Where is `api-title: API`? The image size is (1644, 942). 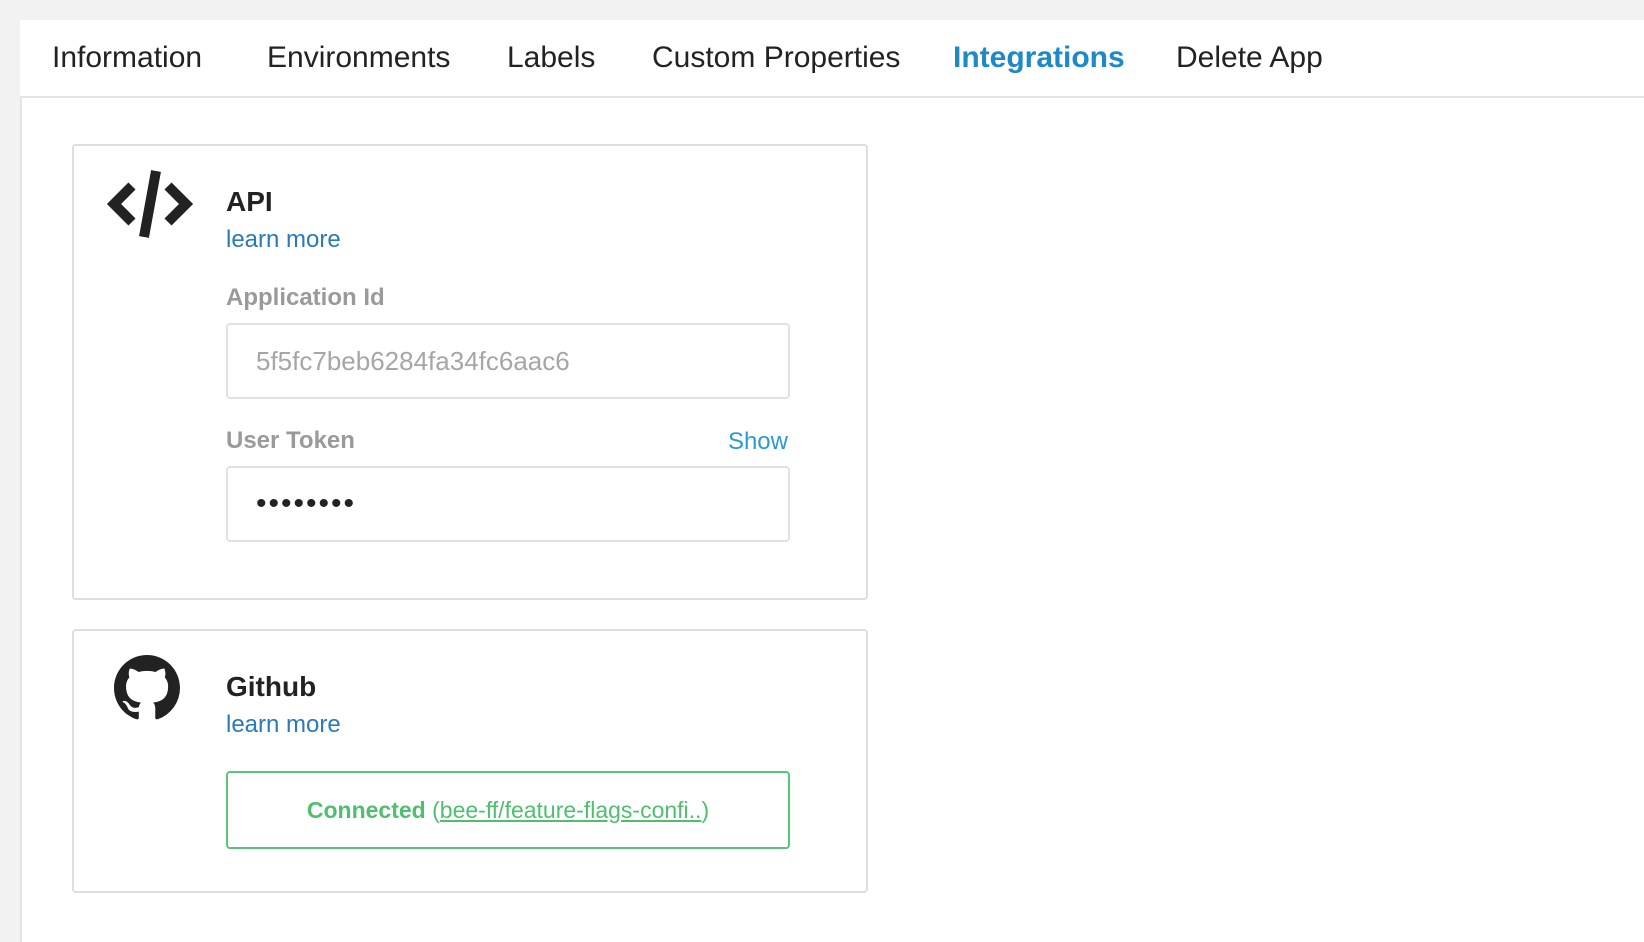
api-title: API is located at coordinates (249, 201).